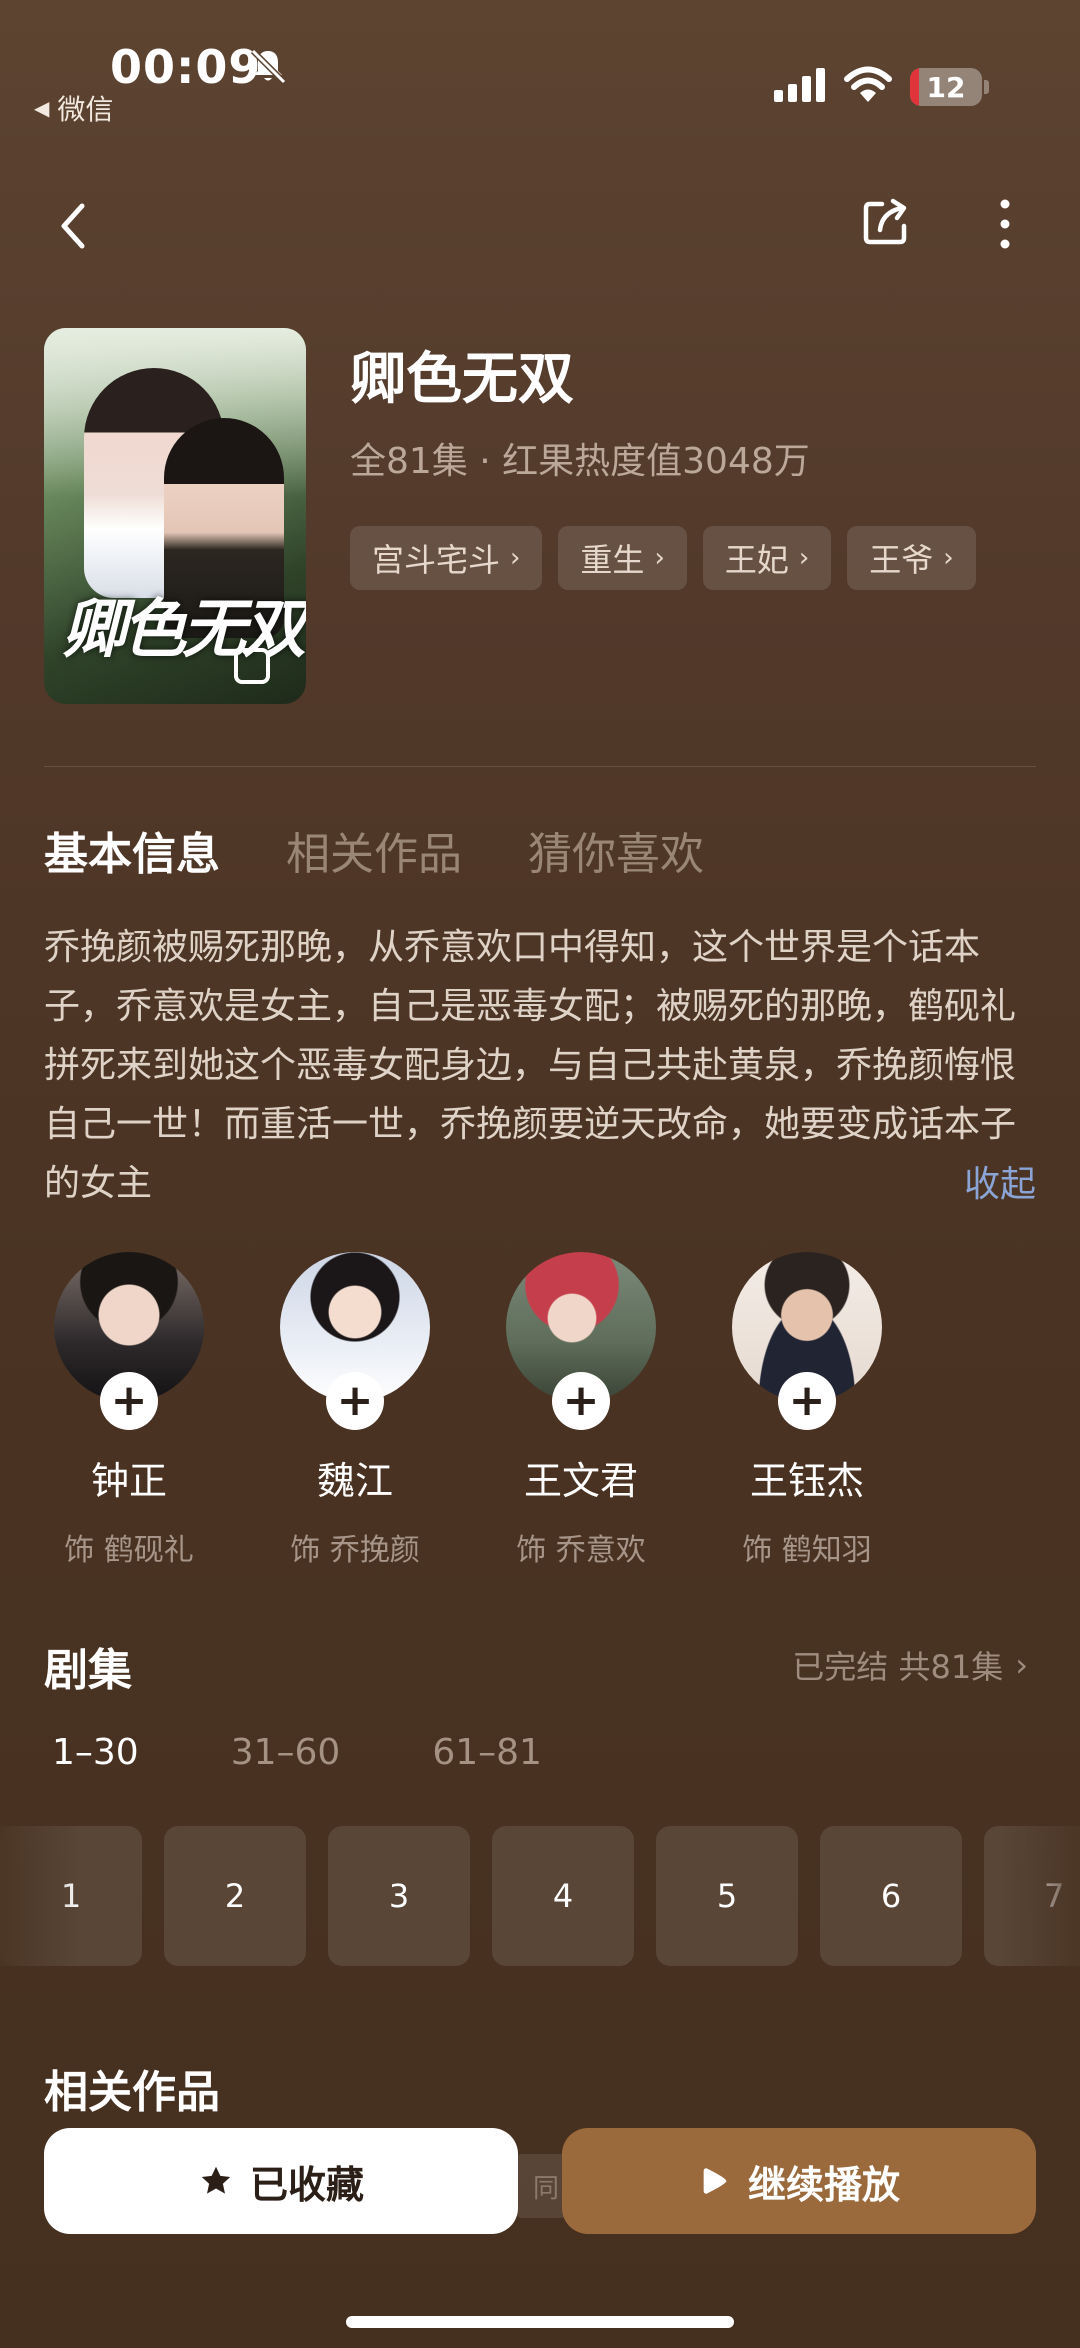 The width and height of the screenshot is (1080, 2348). I want to click on battery-icon: 12, so click(946, 87).